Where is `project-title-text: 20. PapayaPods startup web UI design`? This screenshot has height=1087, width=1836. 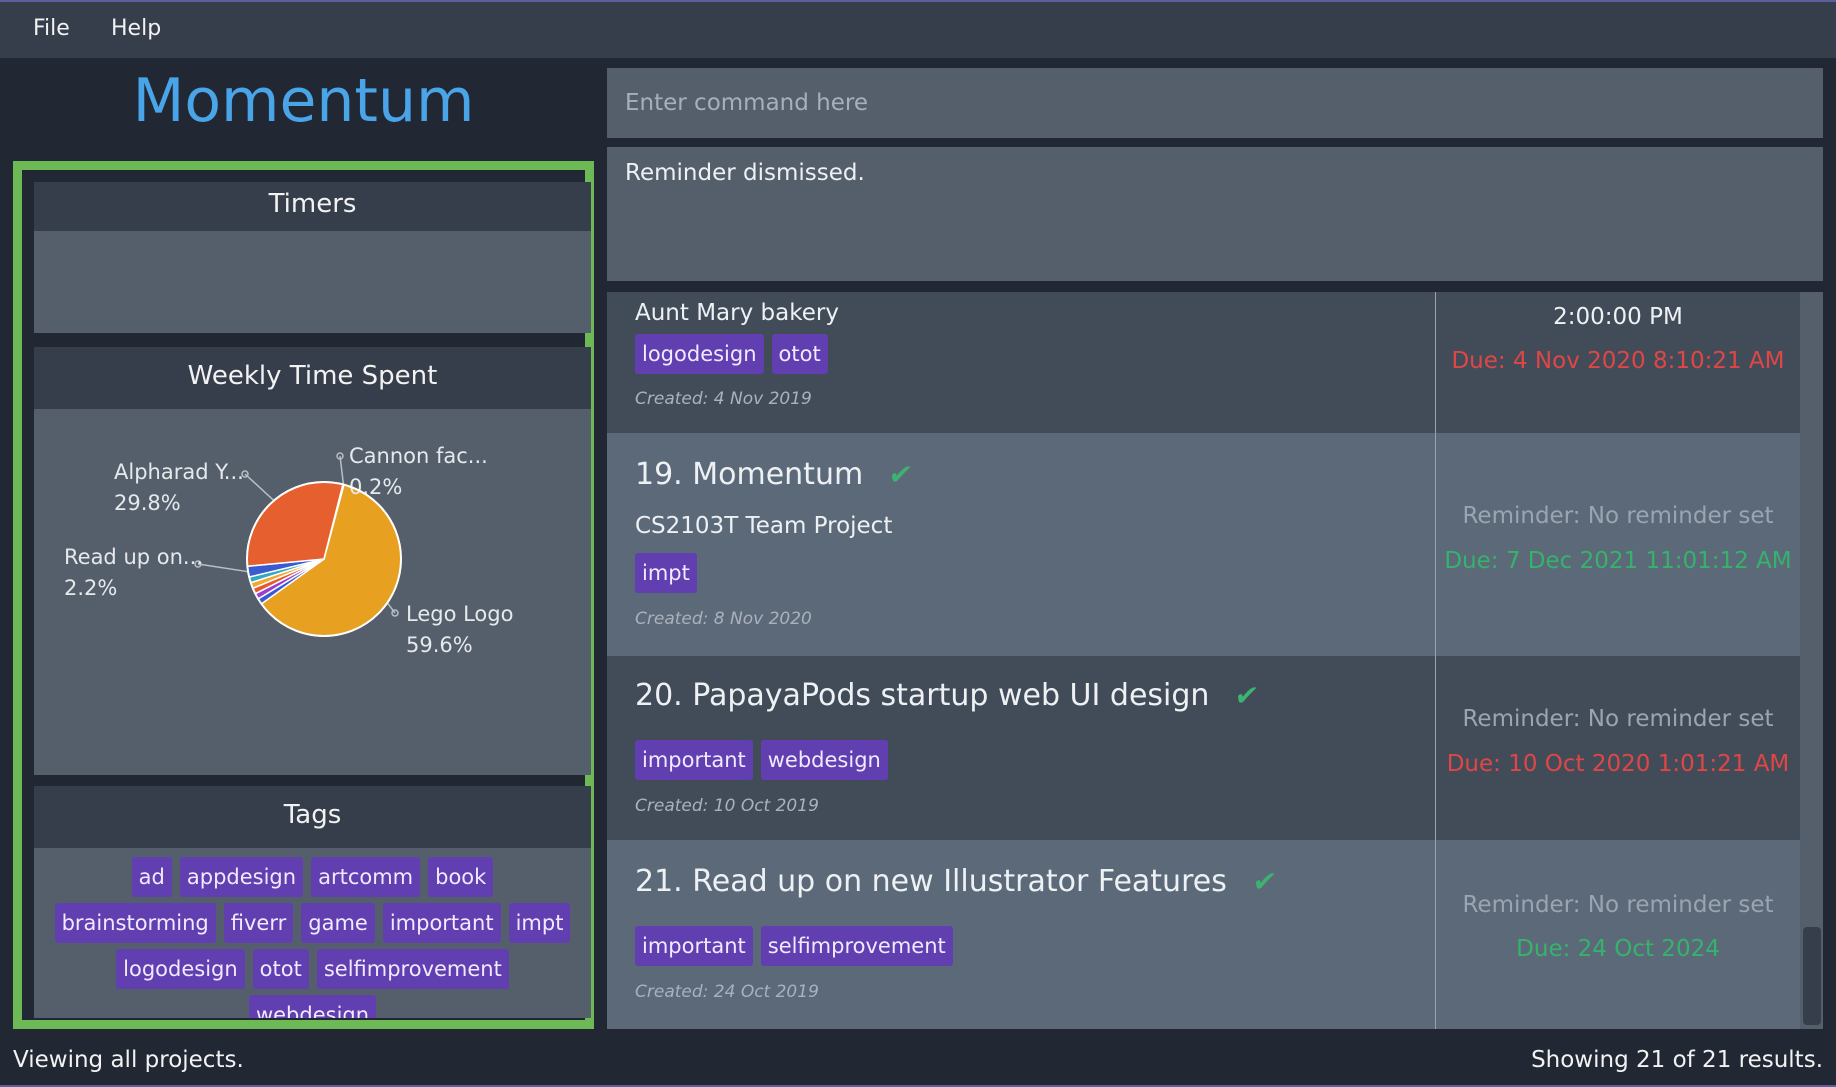
project-title-text: 20. PapayaPods startup web UI design is located at coordinates (922, 695).